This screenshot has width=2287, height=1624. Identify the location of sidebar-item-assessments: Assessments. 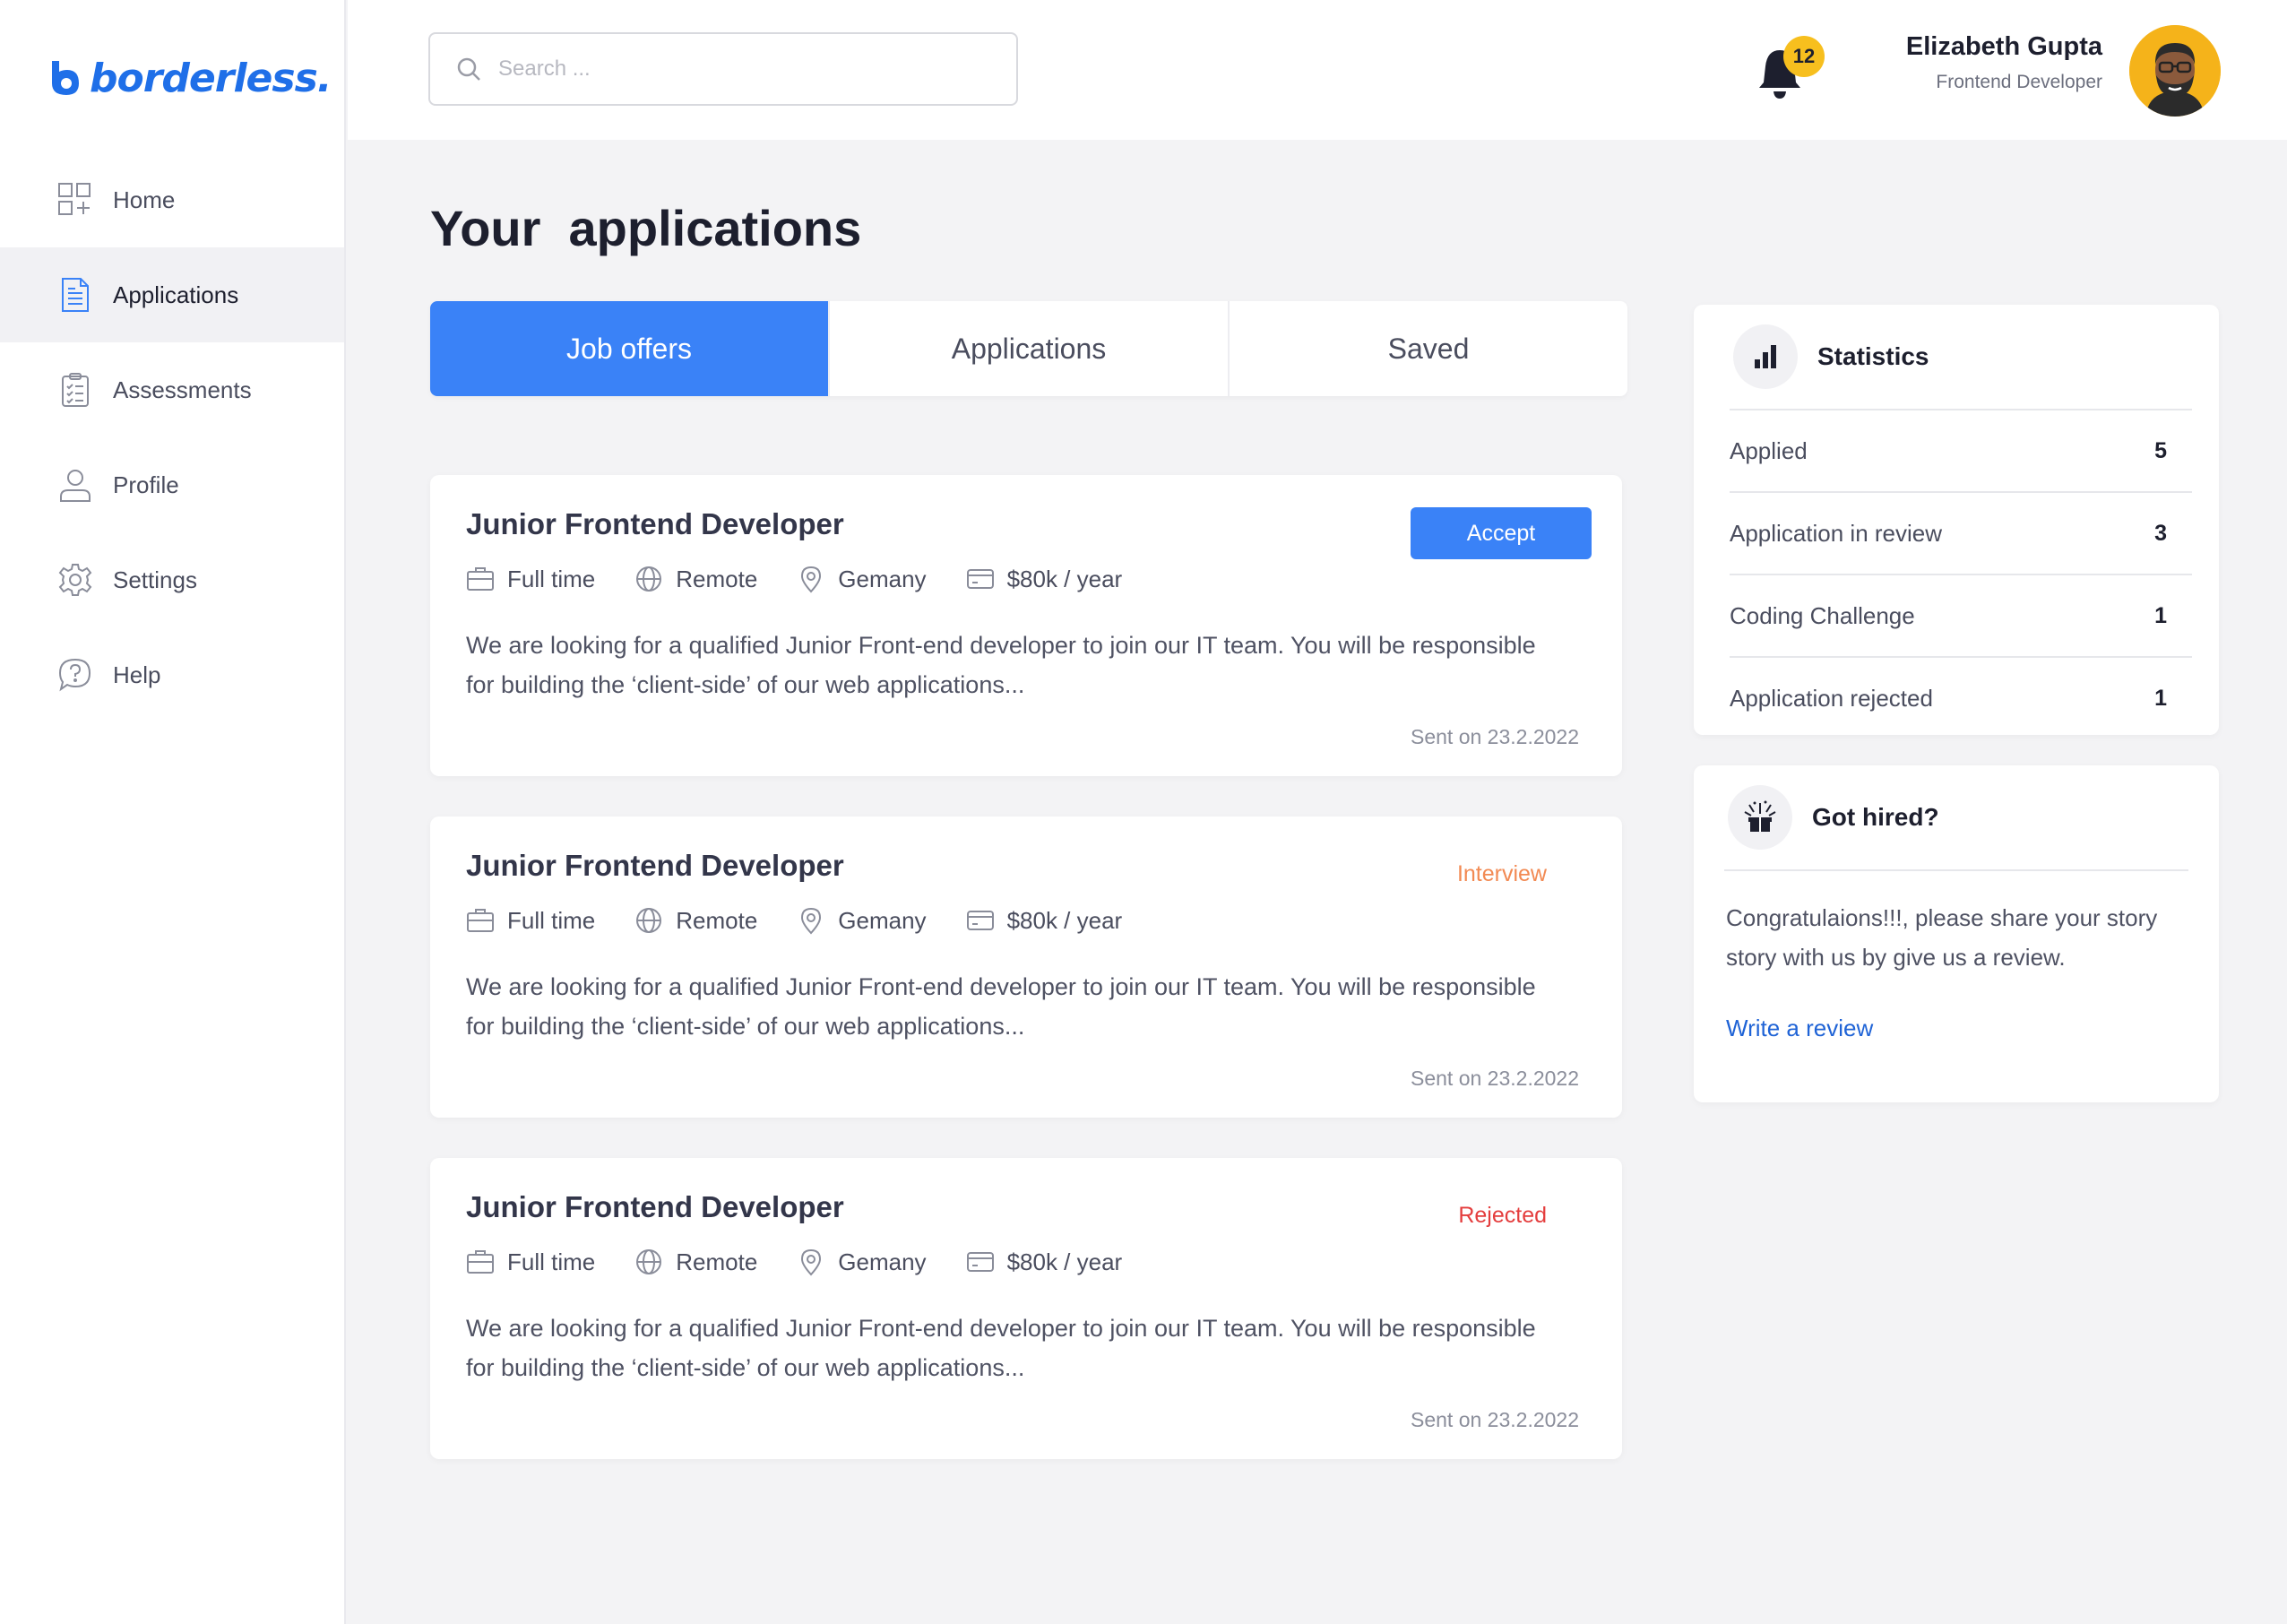
(172, 390).